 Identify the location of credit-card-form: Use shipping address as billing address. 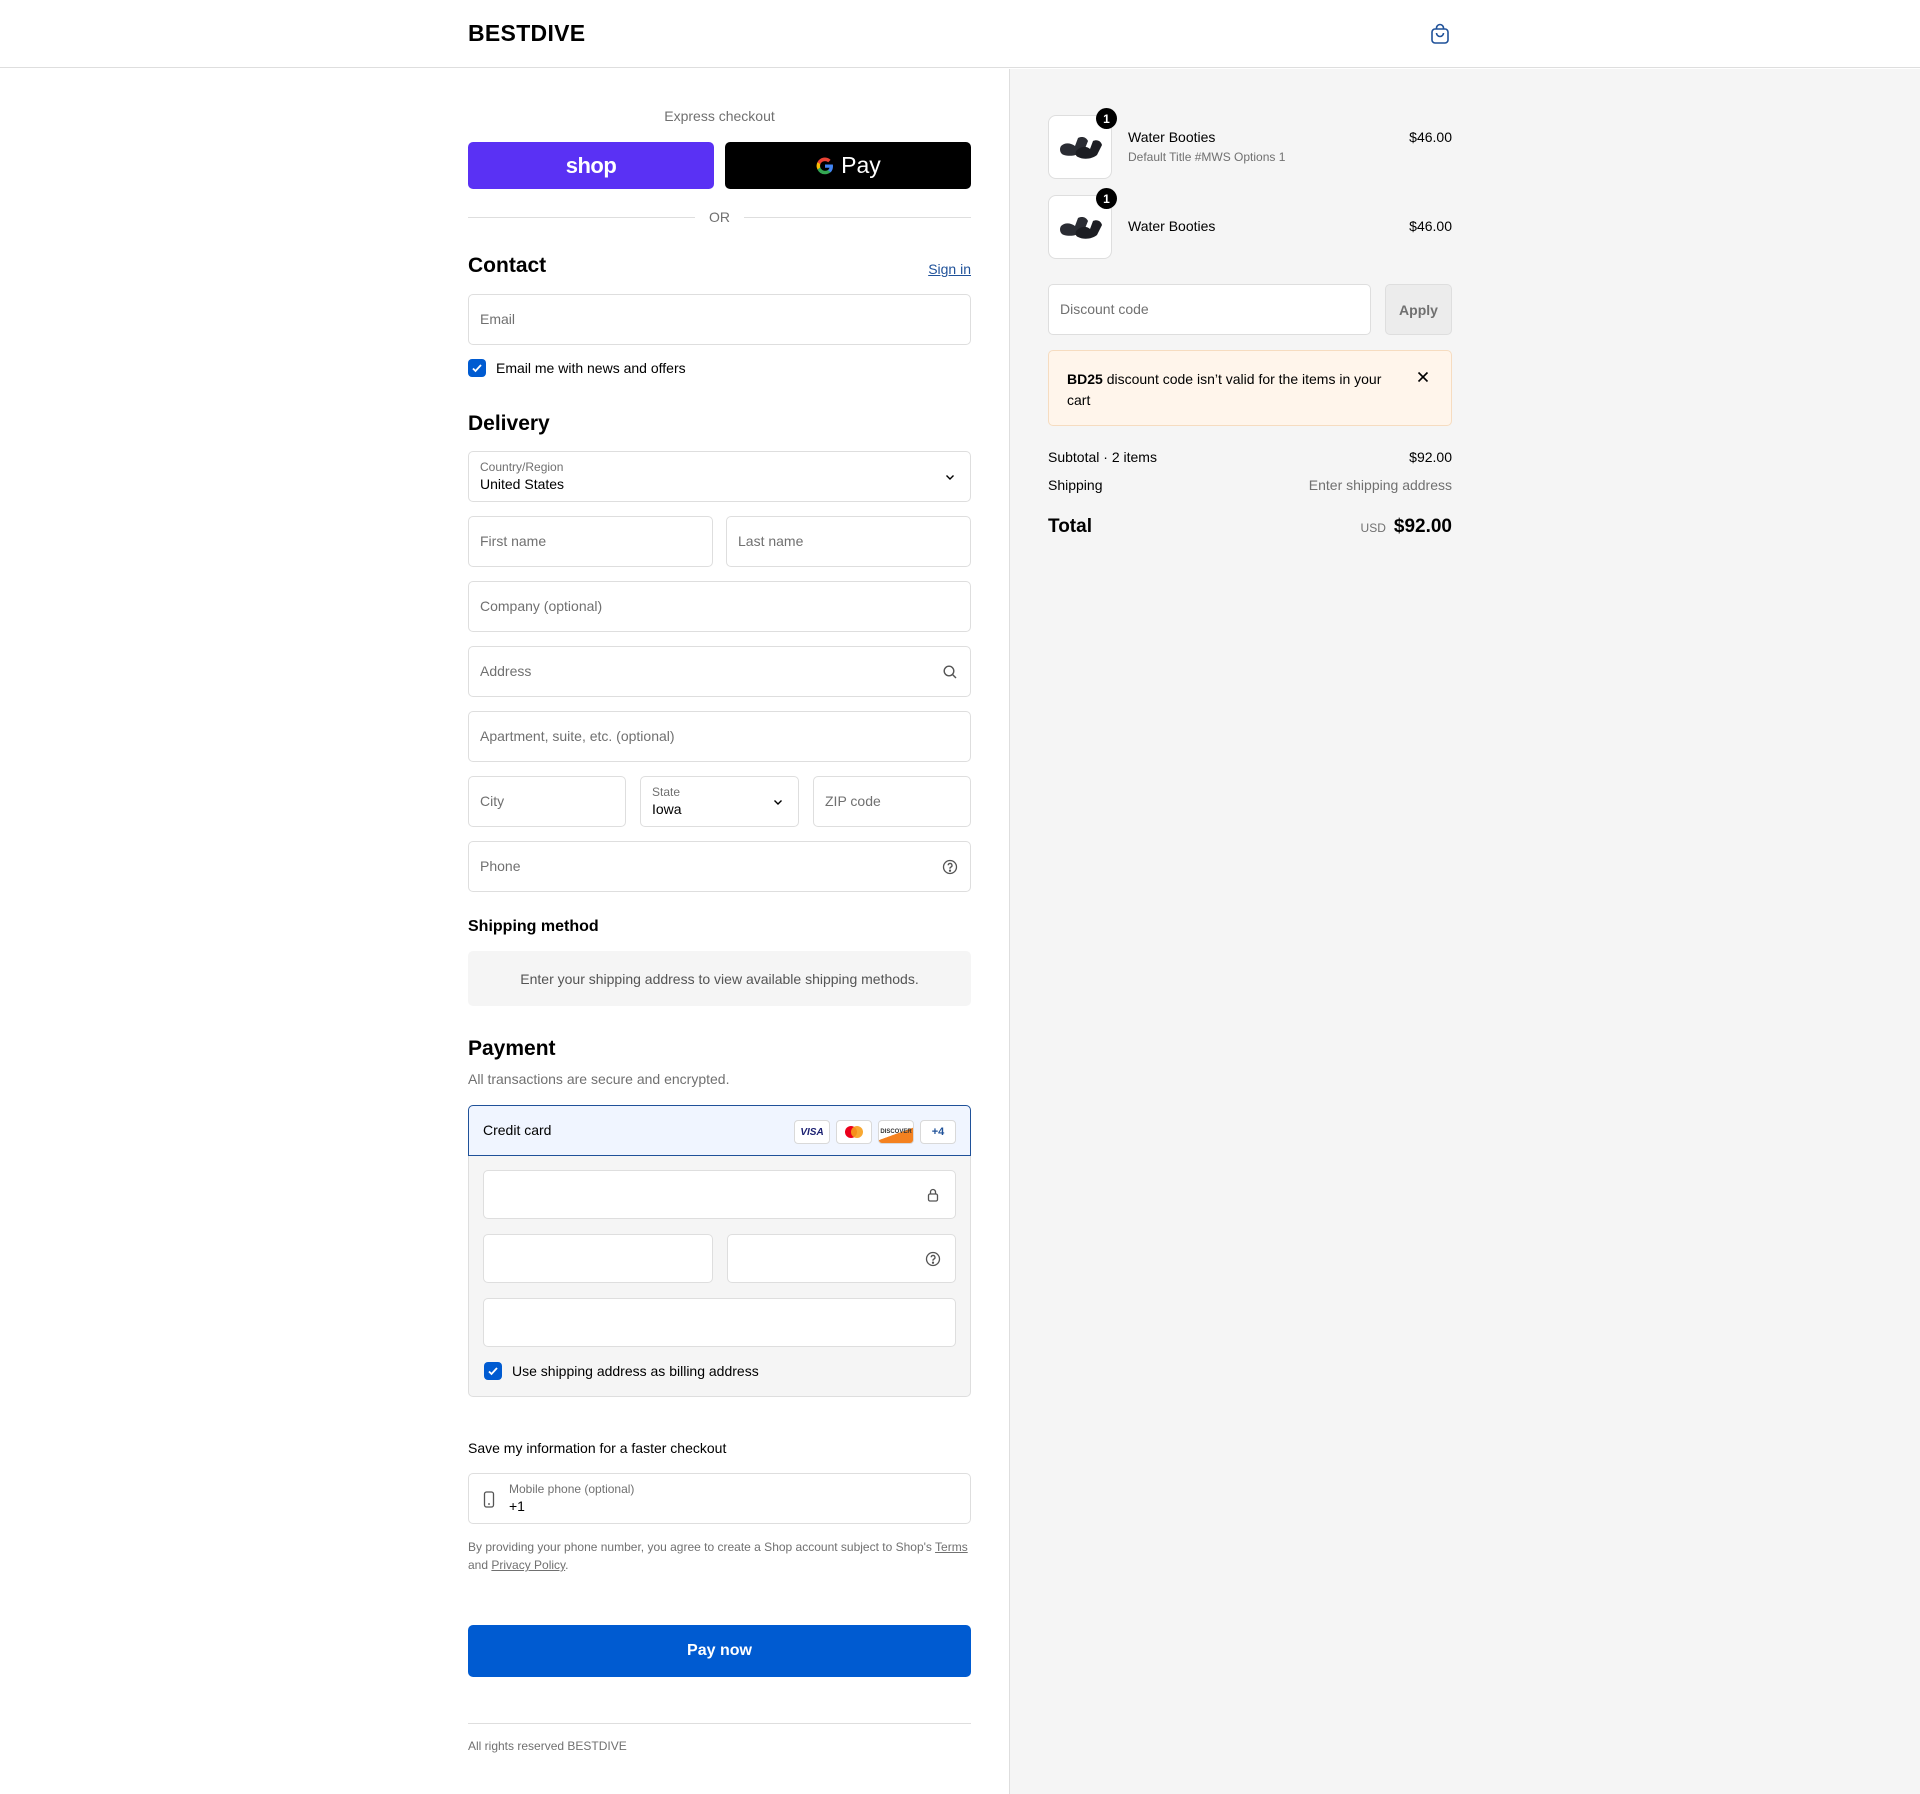
(719, 1276).